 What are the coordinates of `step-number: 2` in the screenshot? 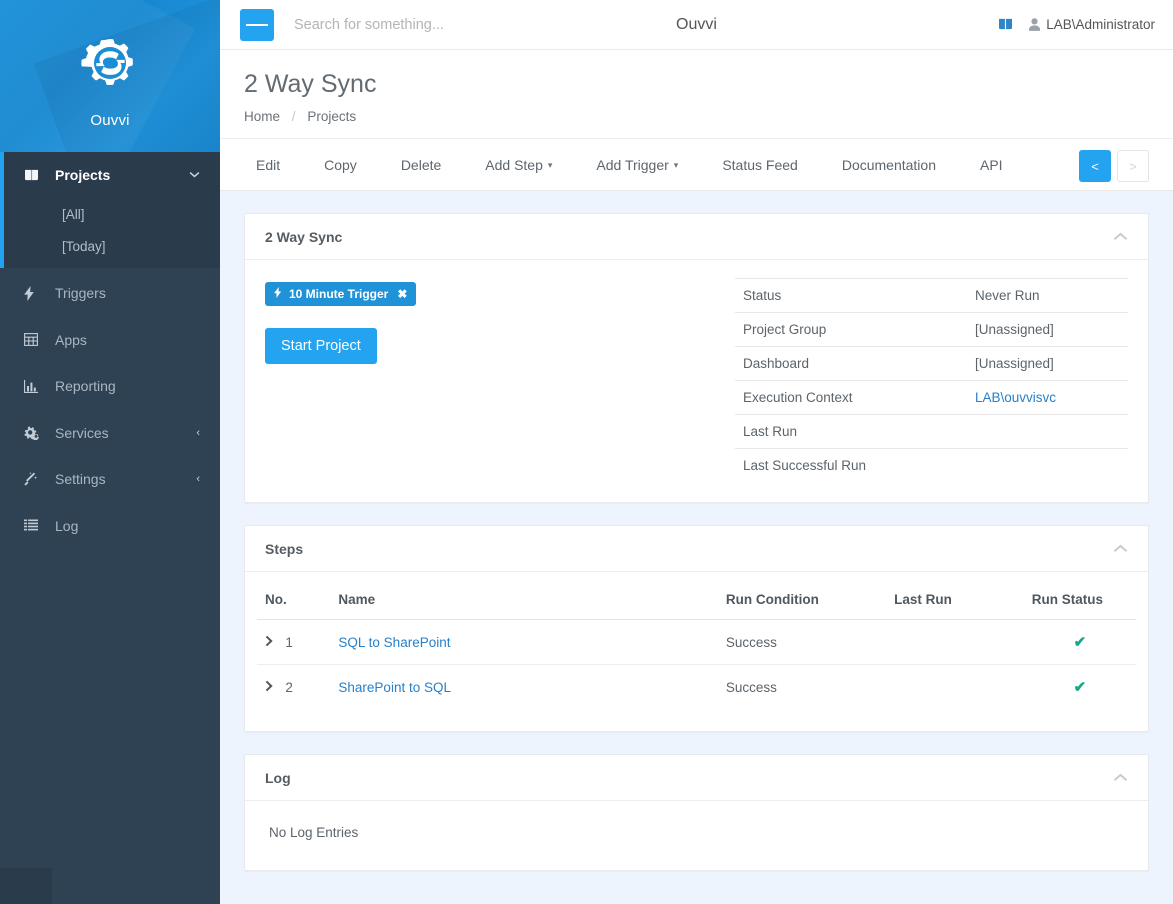 It's located at (289, 687).